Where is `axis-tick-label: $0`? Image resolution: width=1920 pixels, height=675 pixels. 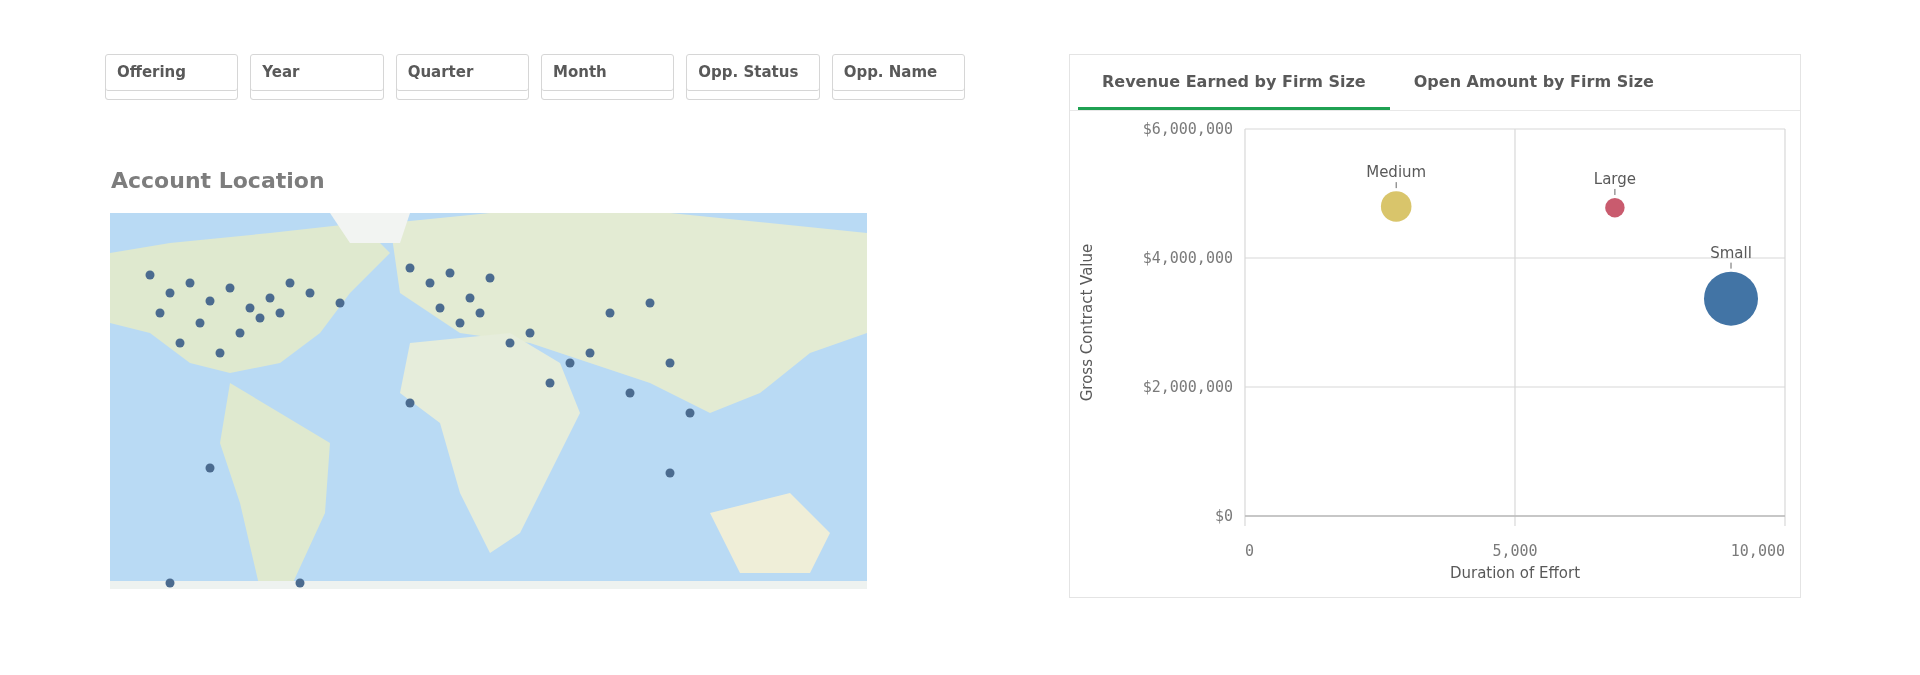
axis-tick-label: $0 is located at coordinates (1223, 516).